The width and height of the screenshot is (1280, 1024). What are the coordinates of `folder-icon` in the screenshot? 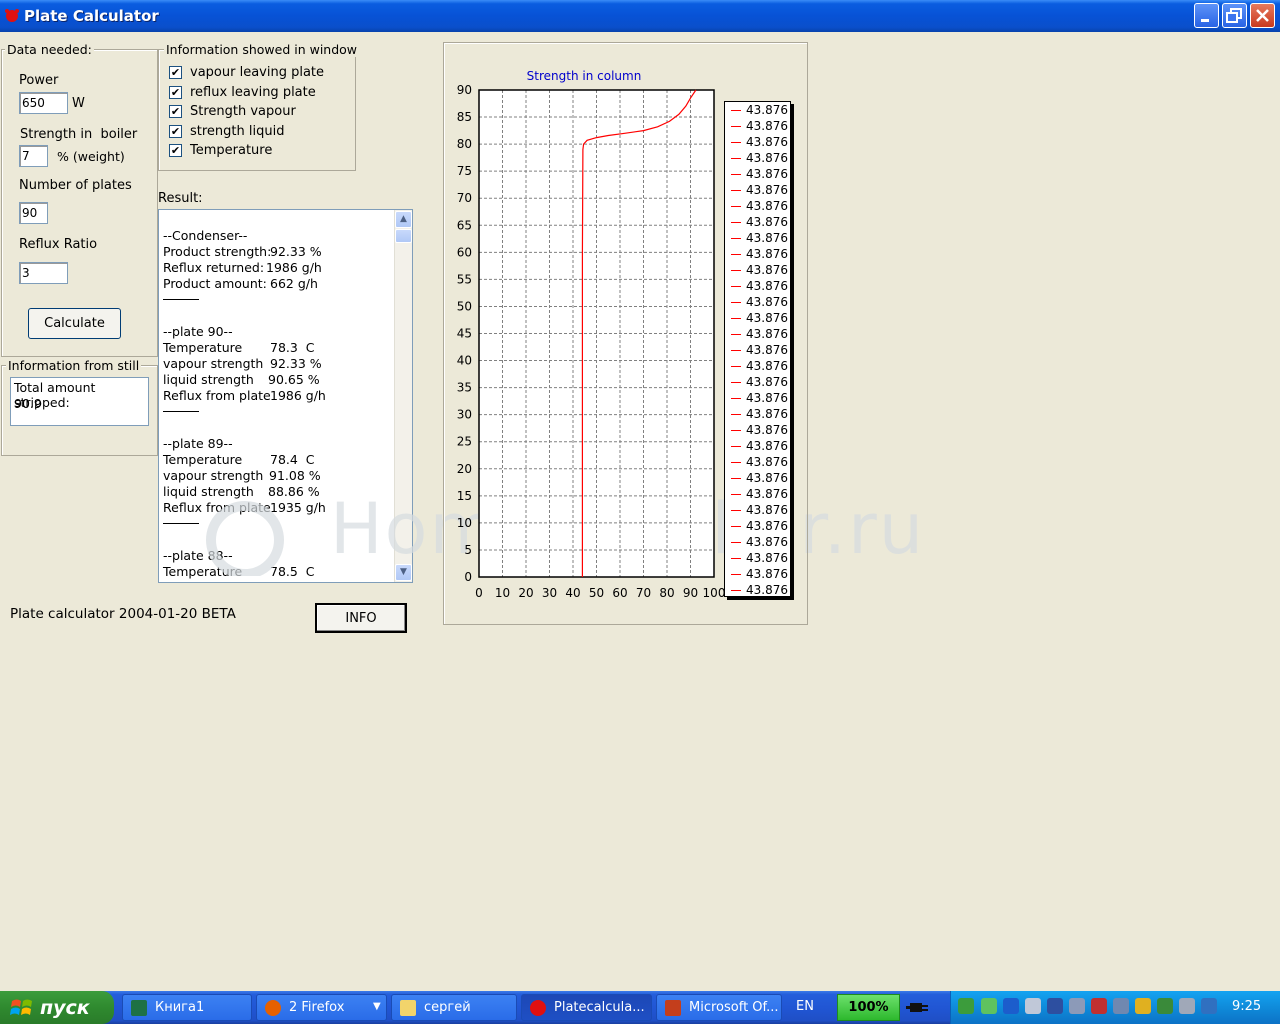 It's located at (408, 1008).